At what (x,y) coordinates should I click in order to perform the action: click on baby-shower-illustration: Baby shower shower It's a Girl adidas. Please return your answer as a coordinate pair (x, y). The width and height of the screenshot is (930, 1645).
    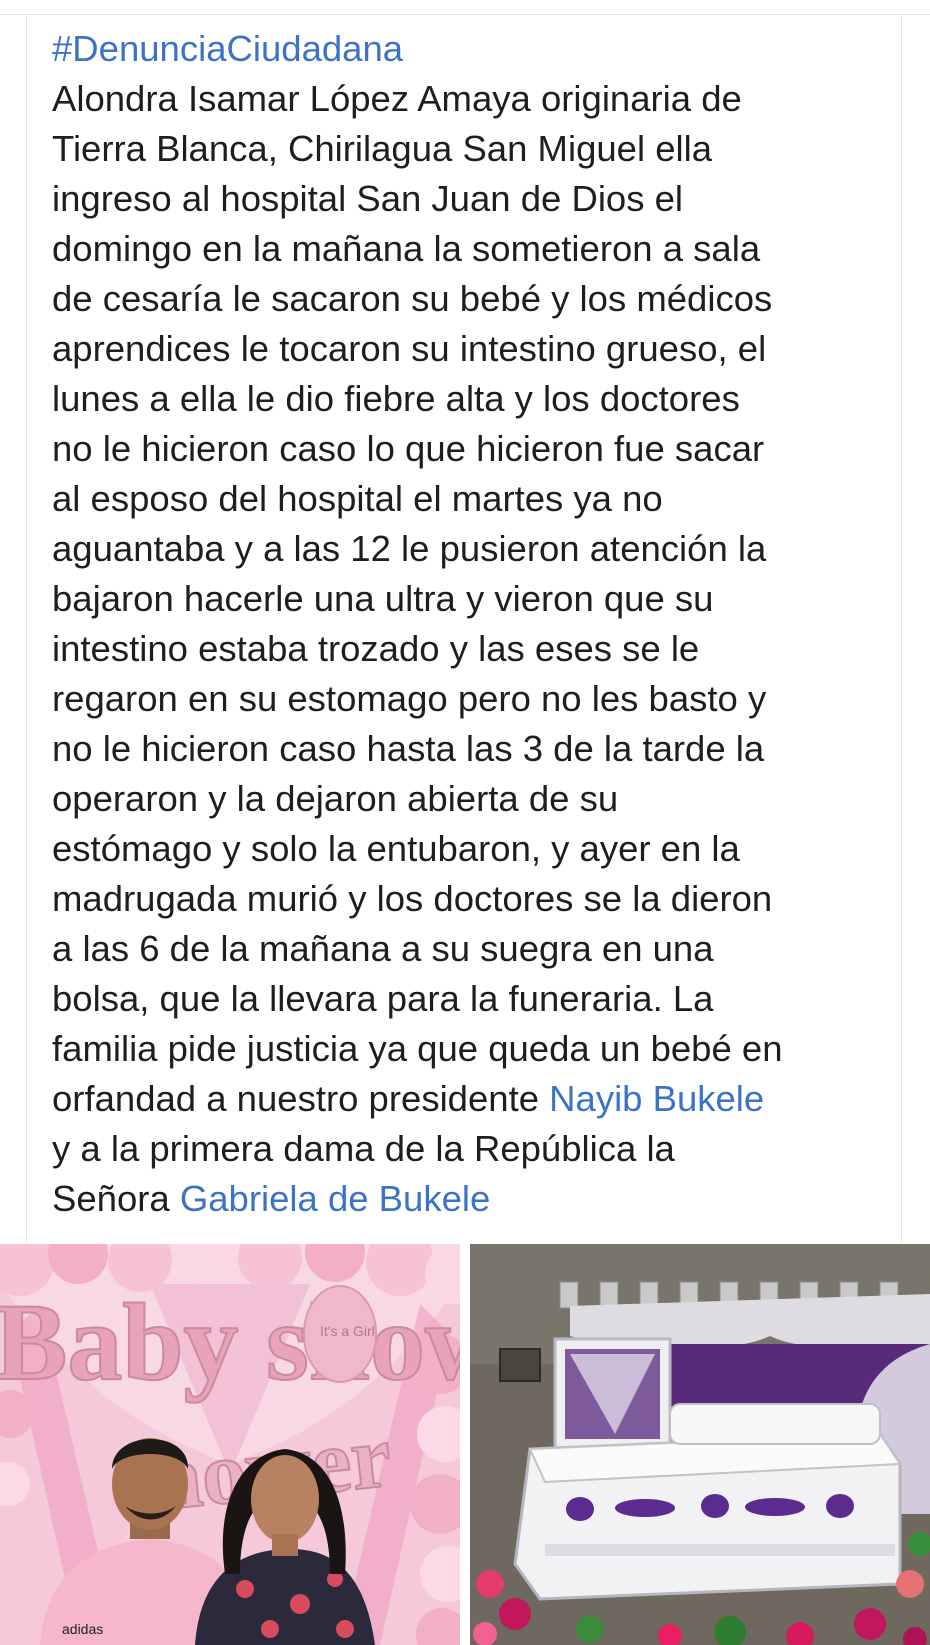
    Looking at the image, I should click on (230, 1444).